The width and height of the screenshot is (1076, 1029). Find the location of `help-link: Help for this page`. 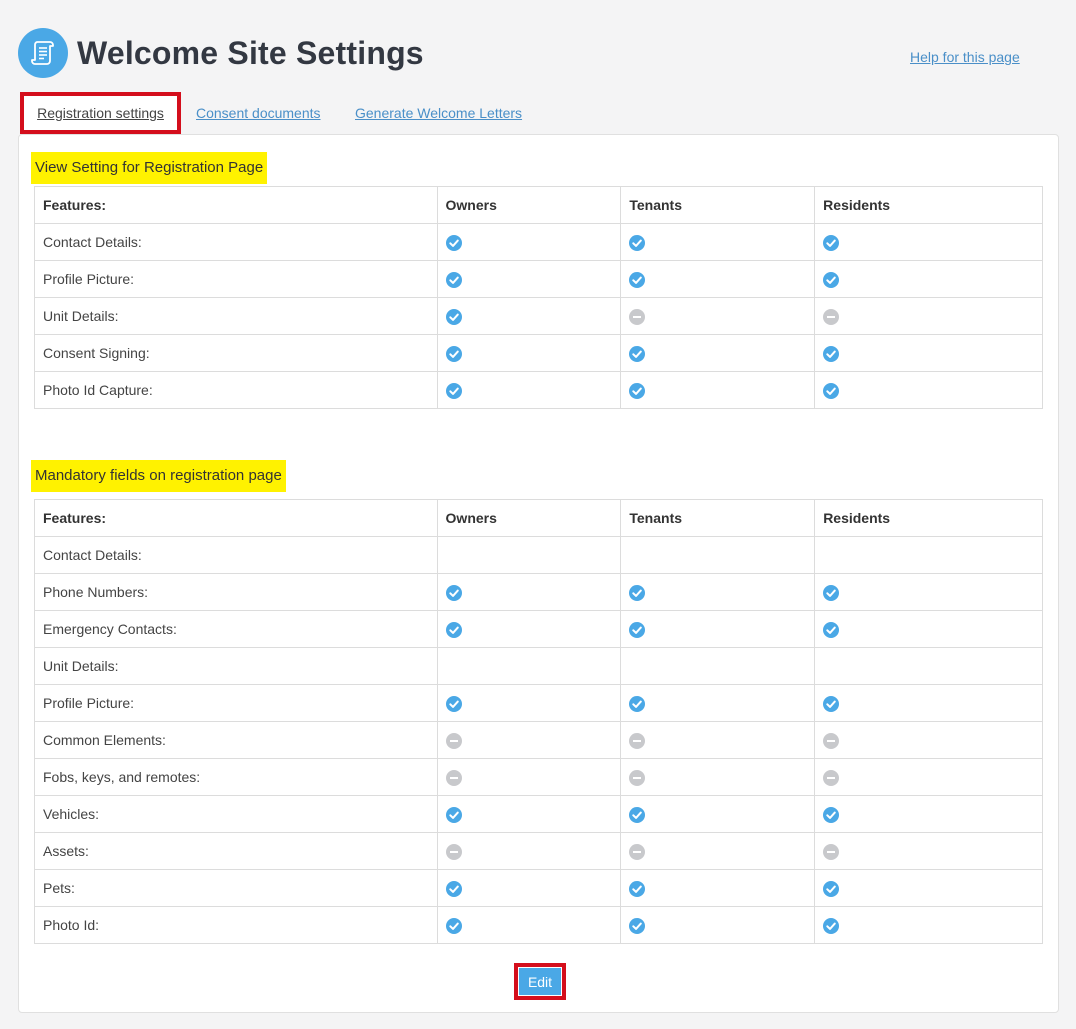

help-link: Help for this page is located at coordinates (965, 57).